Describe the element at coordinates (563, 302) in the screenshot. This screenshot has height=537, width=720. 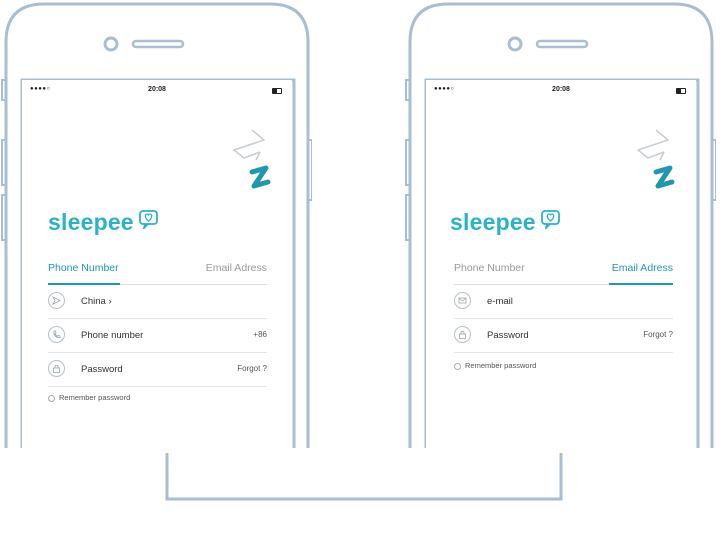
I see `email-field: e-mail` at that location.